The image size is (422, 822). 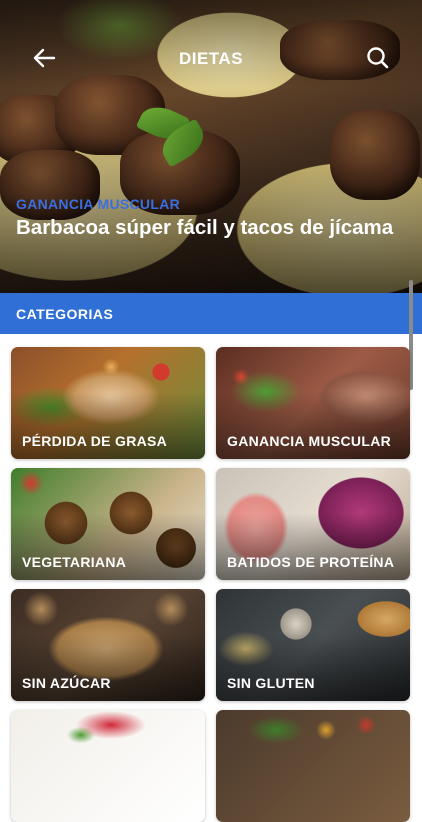 What do you see at coordinates (271, 683) in the screenshot?
I see `category-label: SIN GLUTEN` at bounding box center [271, 683].